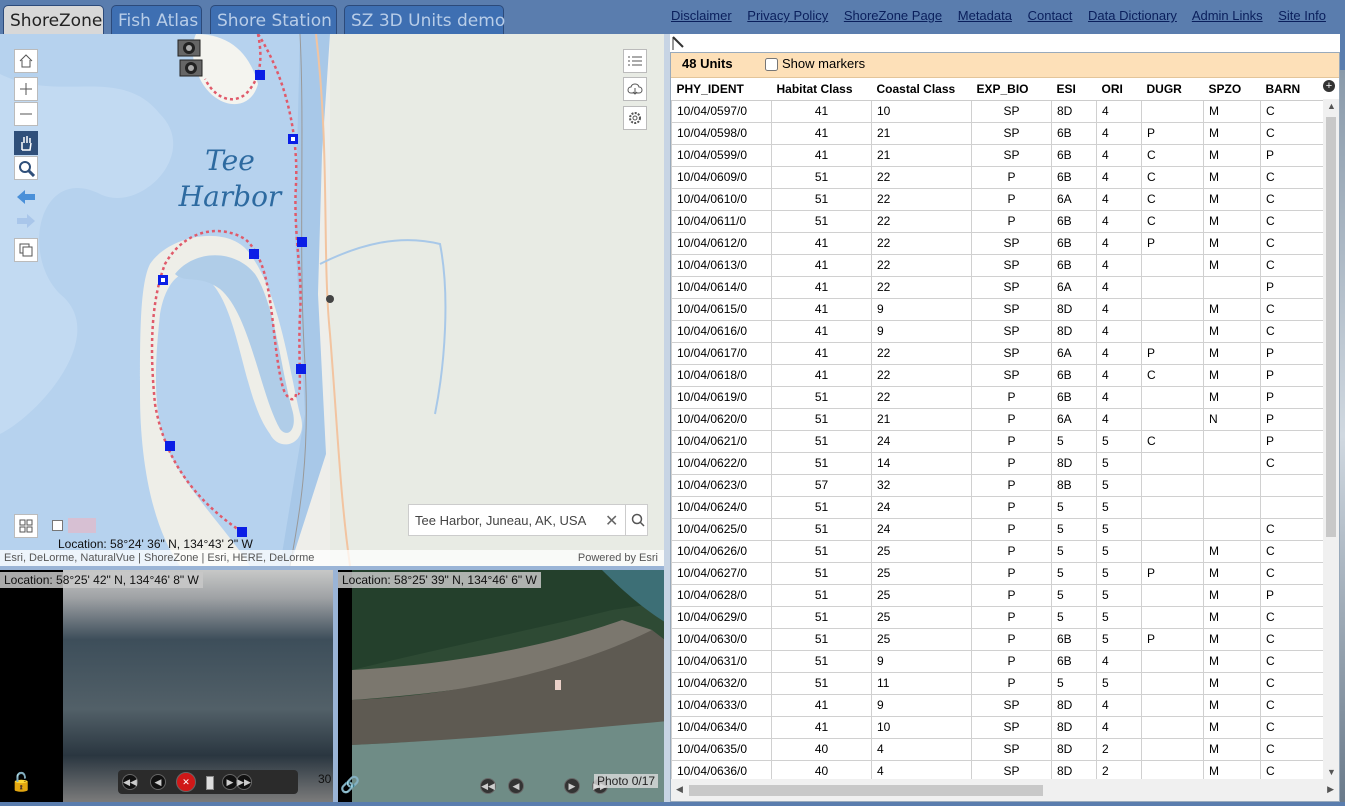 This screenshot has height=806, width=1345. I want to click on tab-sz-3d-units-demo: SZ 3D Units demo, so click(424, 19).